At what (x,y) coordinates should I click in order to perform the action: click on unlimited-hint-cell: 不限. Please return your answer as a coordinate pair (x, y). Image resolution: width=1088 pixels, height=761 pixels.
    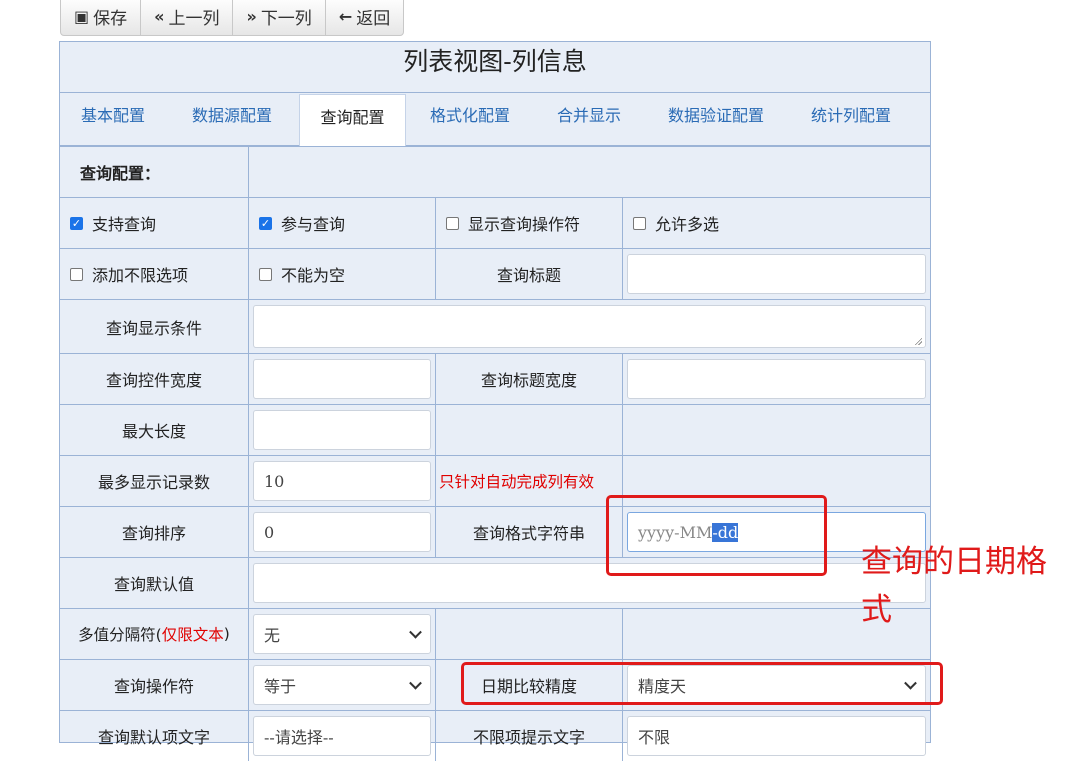
    Looking at the image, I should click on (776, 736).